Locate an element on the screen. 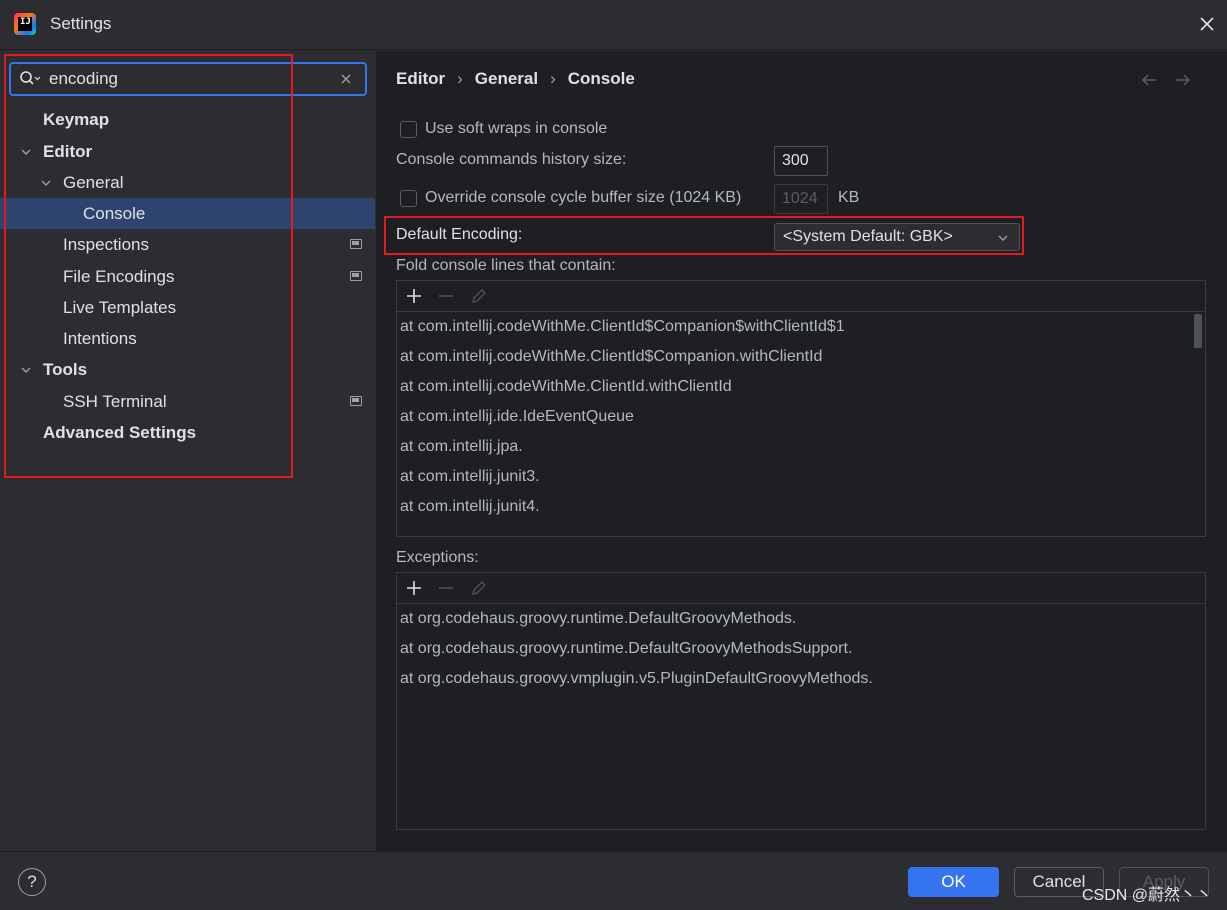 This screenshot has height=910, width=1227. tree-item-live-templates: Live Templates is located at coordinates (187, 307).